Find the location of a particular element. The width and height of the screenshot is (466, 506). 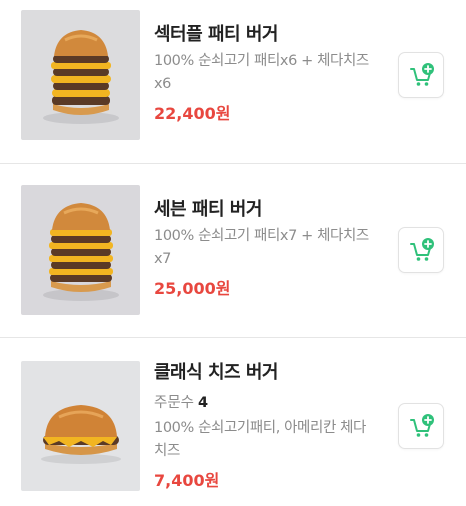

seven-patty-burger-image is located at coordinates (80, 250).